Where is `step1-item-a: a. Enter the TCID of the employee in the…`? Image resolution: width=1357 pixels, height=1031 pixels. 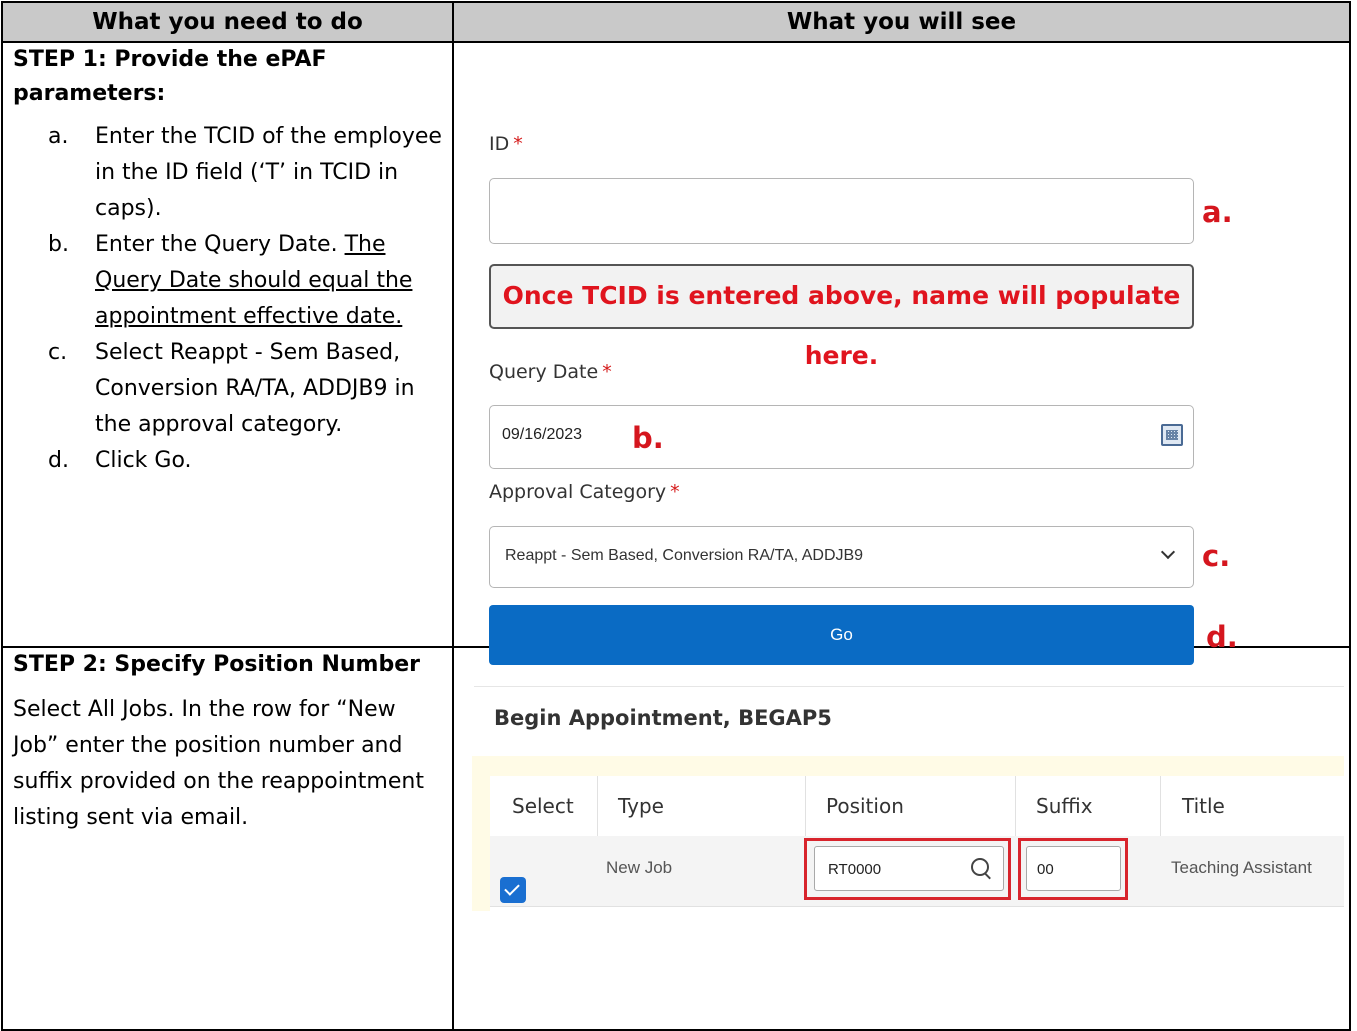
step1-item-a: a. Enter the TCID of the employee in the… is located at coordinates (227, 173).